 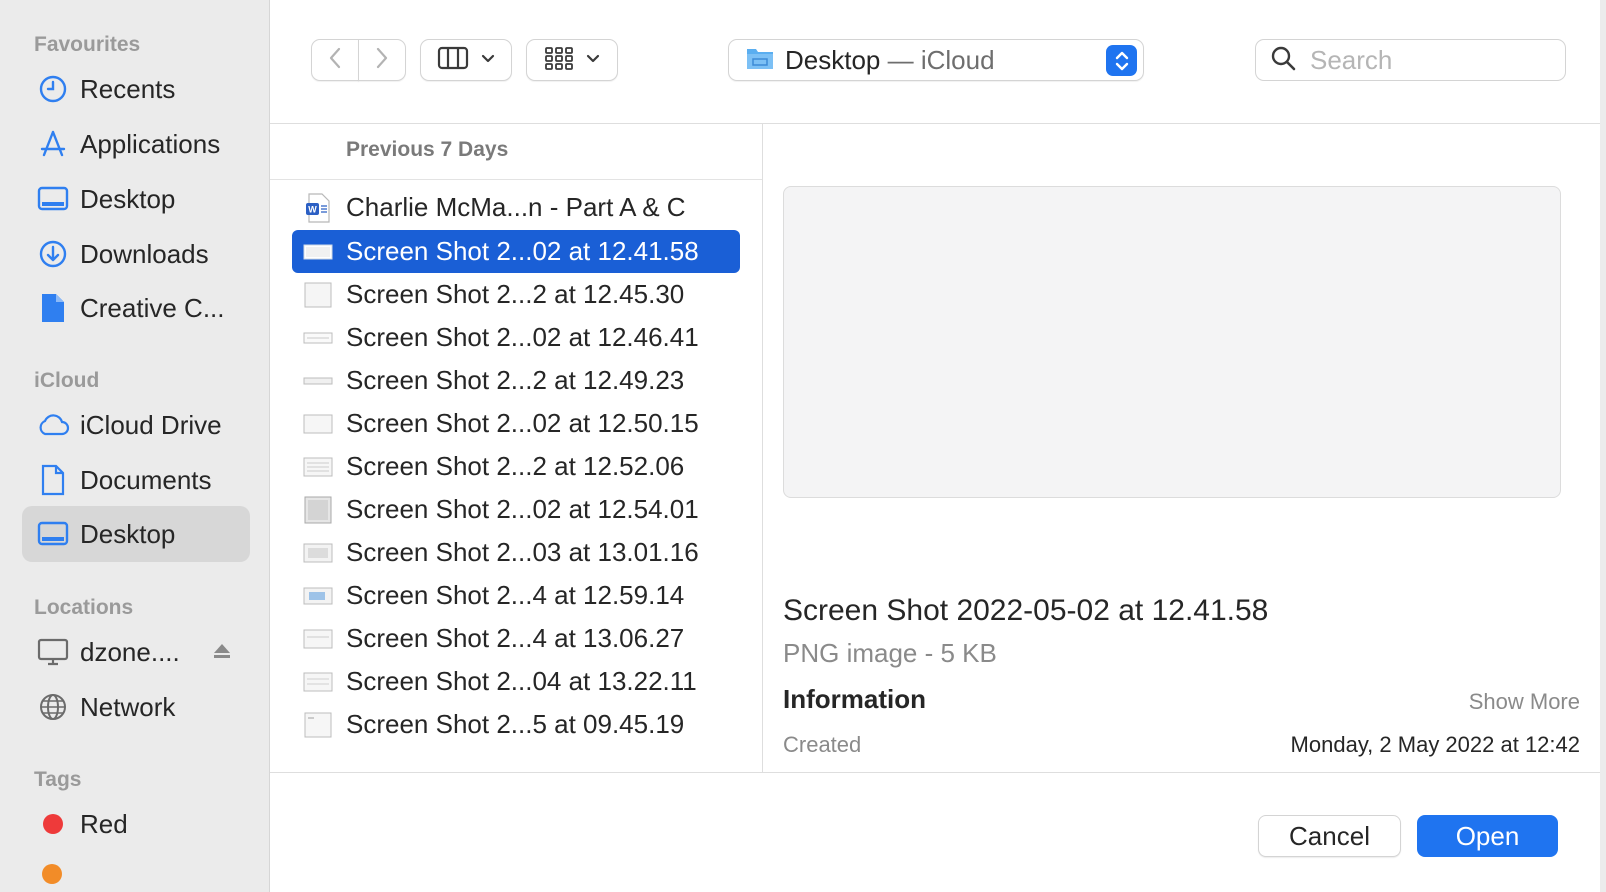 I want to click on file-name: Screen Shot 2...2 at 12.45.30, so click(x=515, y=294).